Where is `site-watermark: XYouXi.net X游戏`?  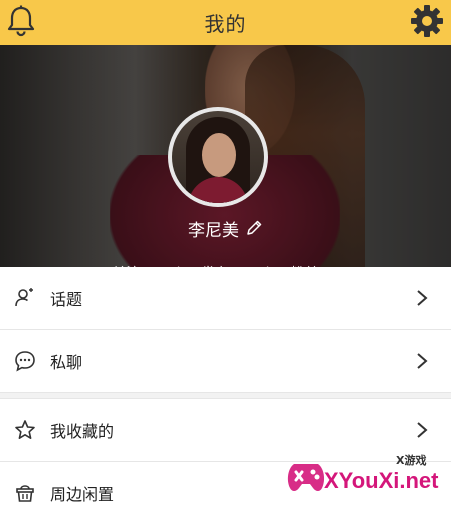
site-watermark: XYouXi.net X游戏 is located at coordinates (364, 475).